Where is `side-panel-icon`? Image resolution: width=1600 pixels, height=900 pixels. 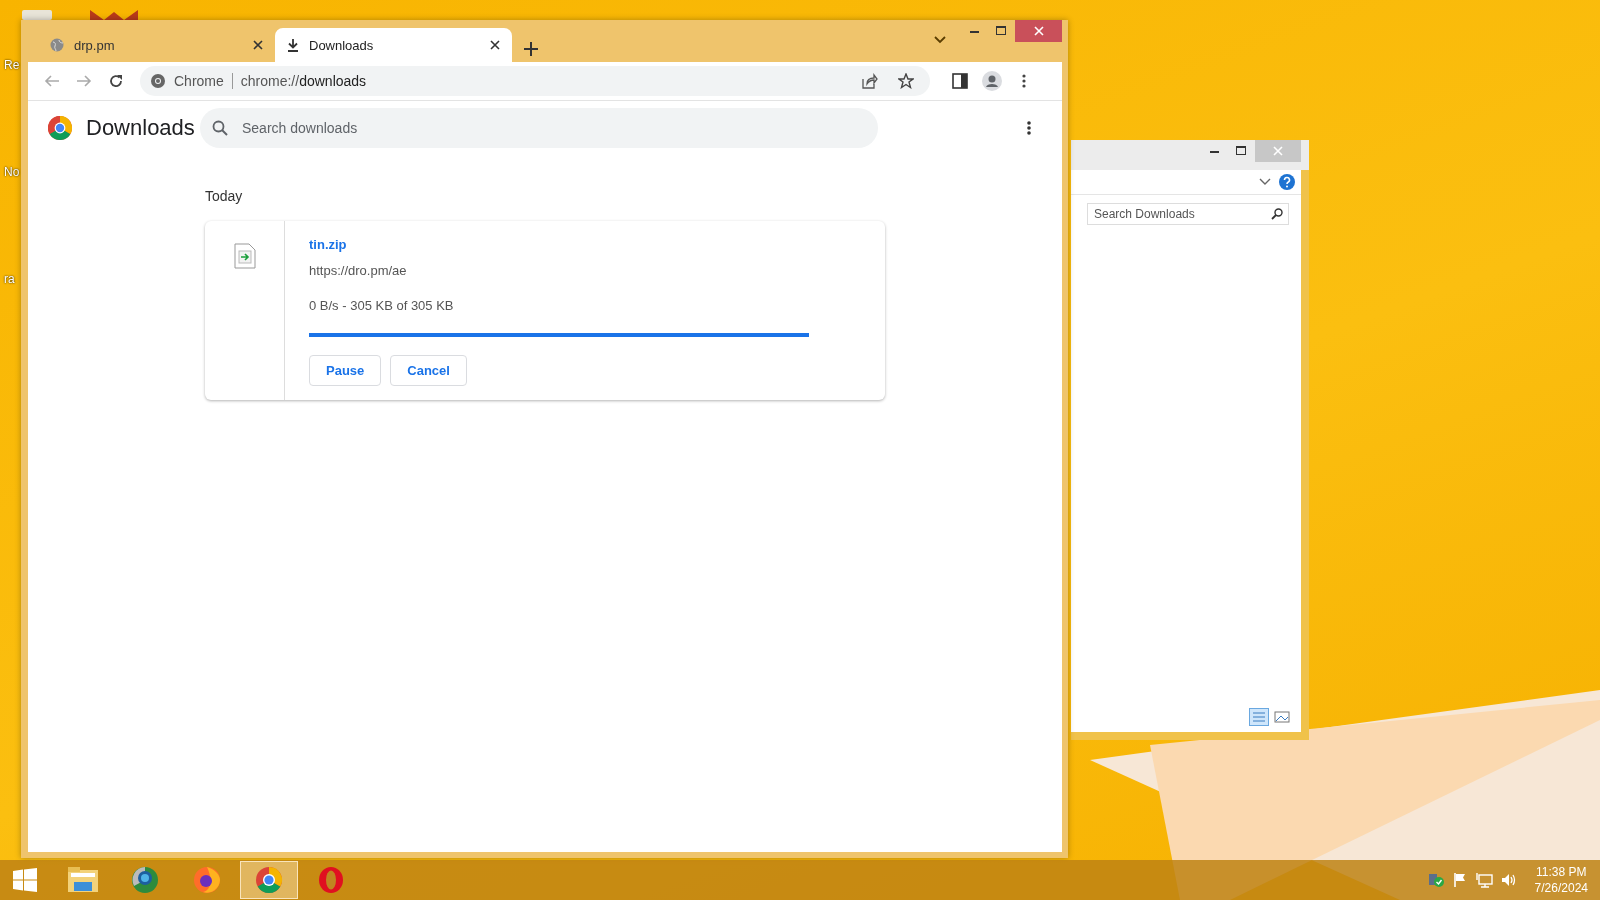
side-panel-icon is located at coordinates (960, 81).